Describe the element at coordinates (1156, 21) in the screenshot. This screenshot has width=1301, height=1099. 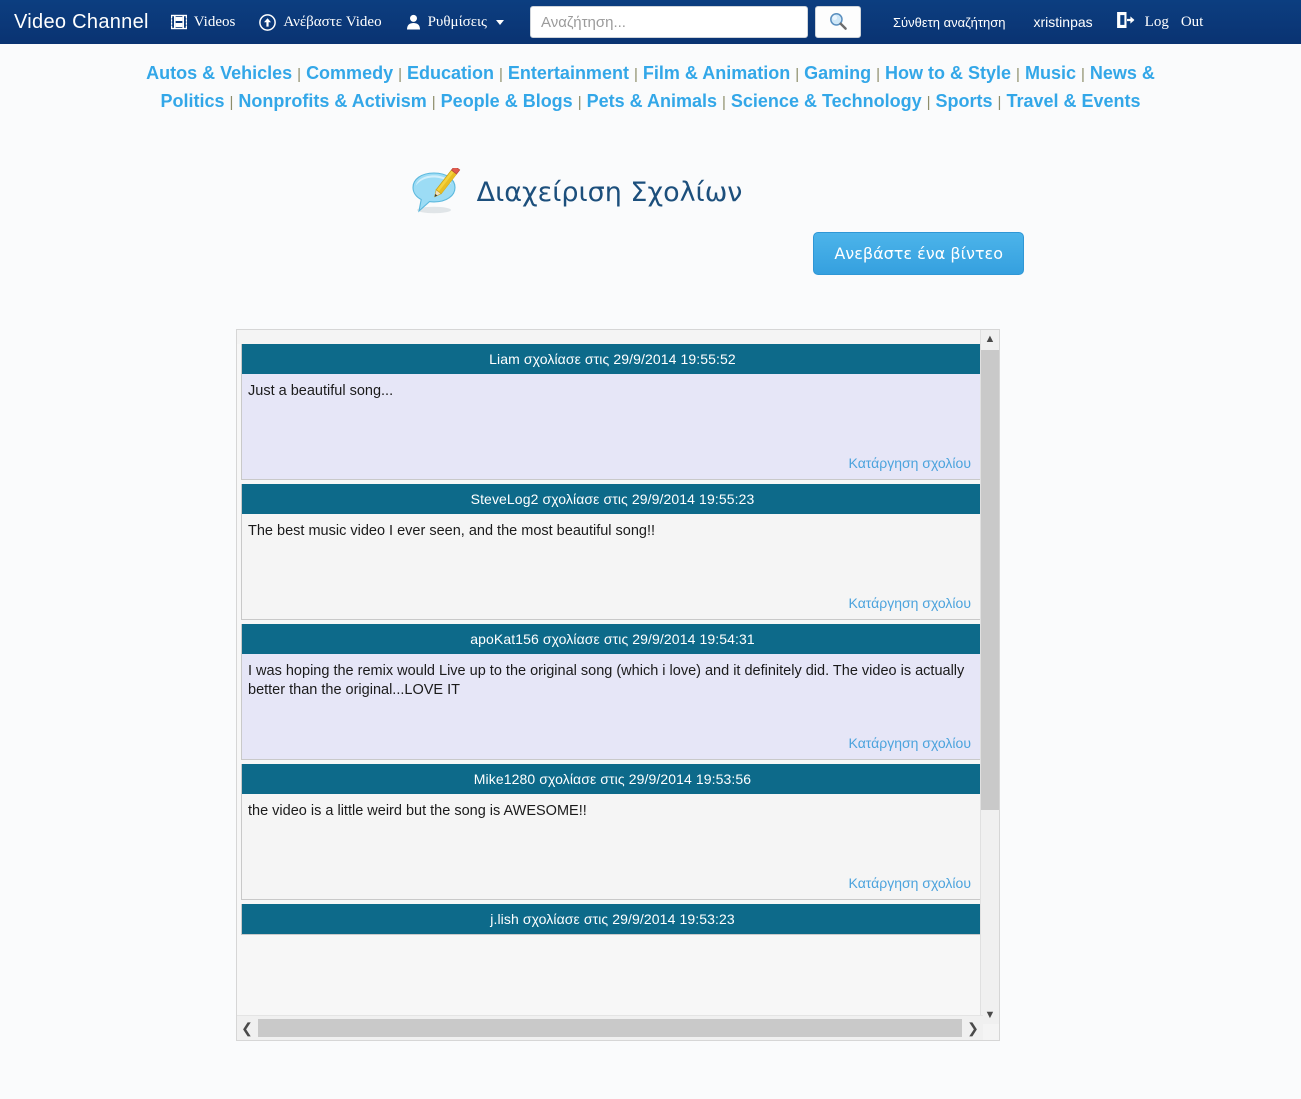
I see `logout-label-log: Log` at that location.